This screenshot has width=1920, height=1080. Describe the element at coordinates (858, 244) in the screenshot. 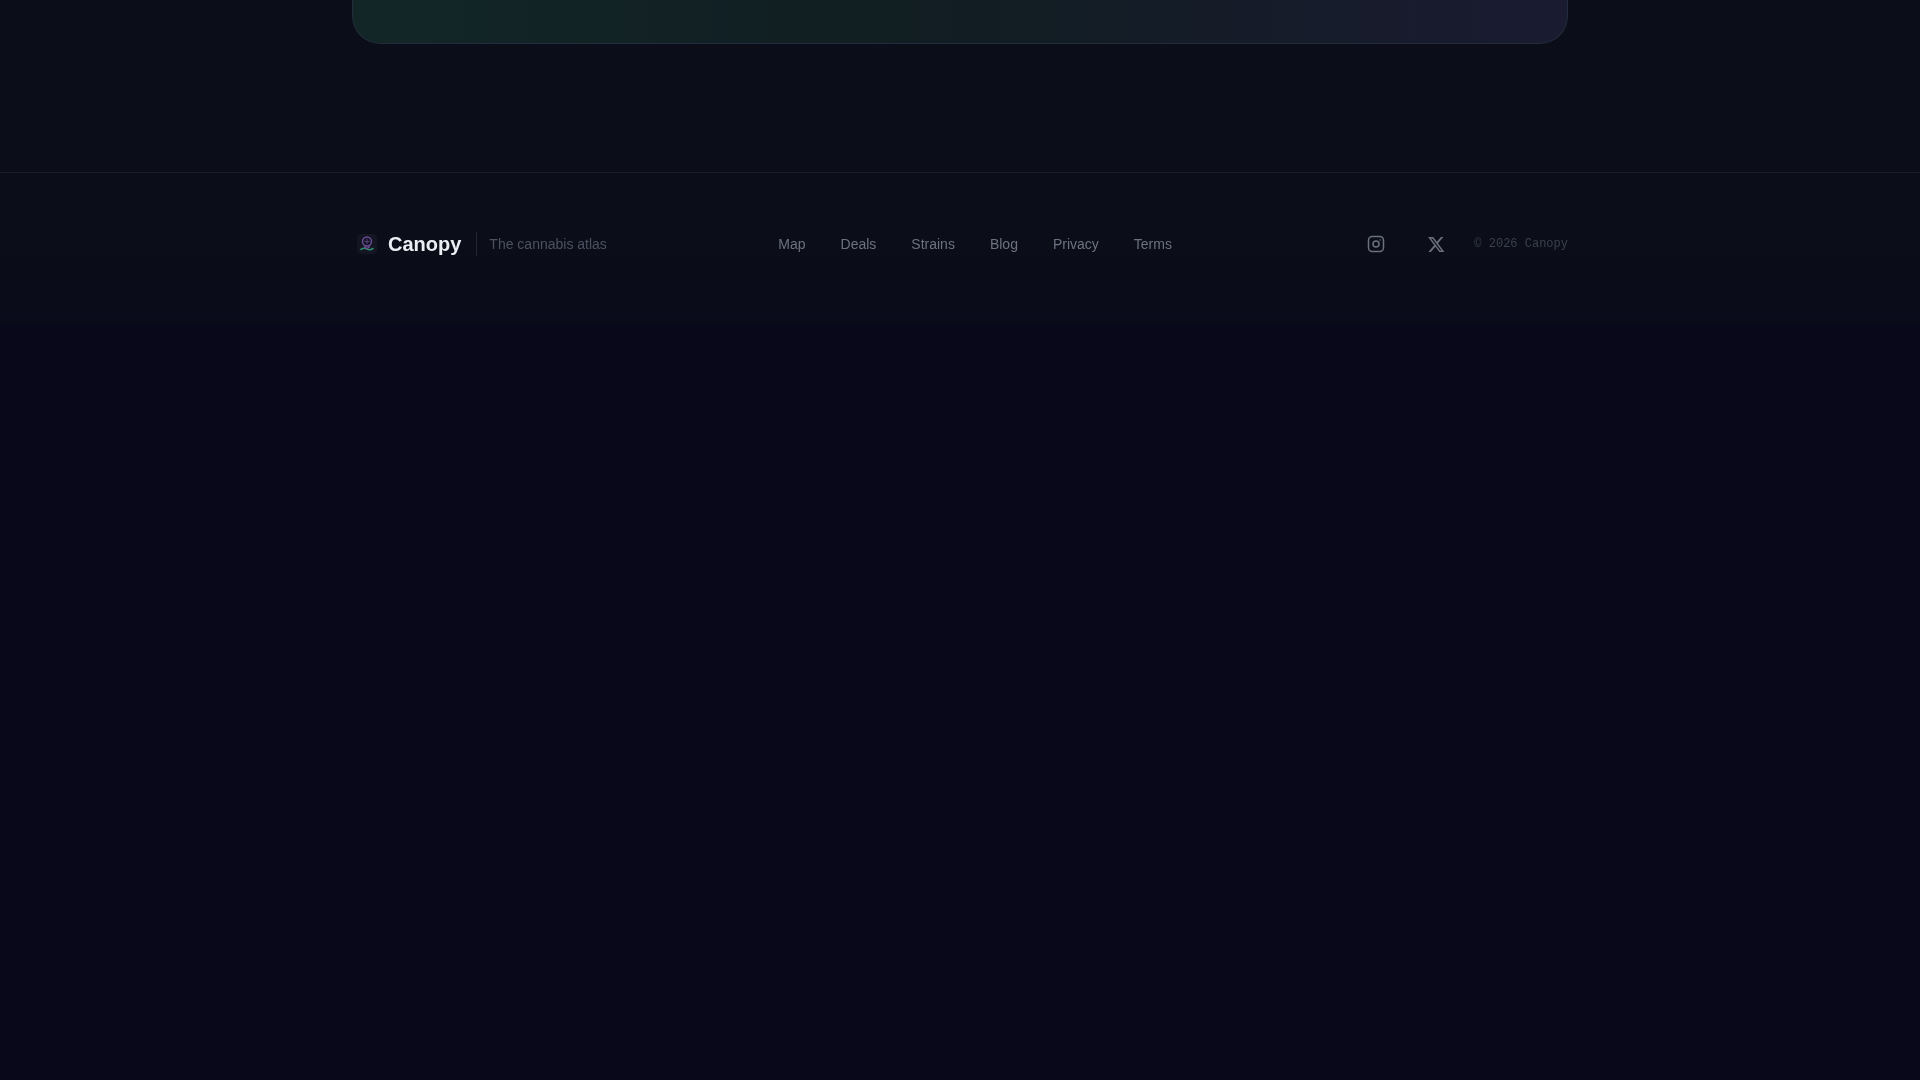

I see `nav-link: Deals` at that location.